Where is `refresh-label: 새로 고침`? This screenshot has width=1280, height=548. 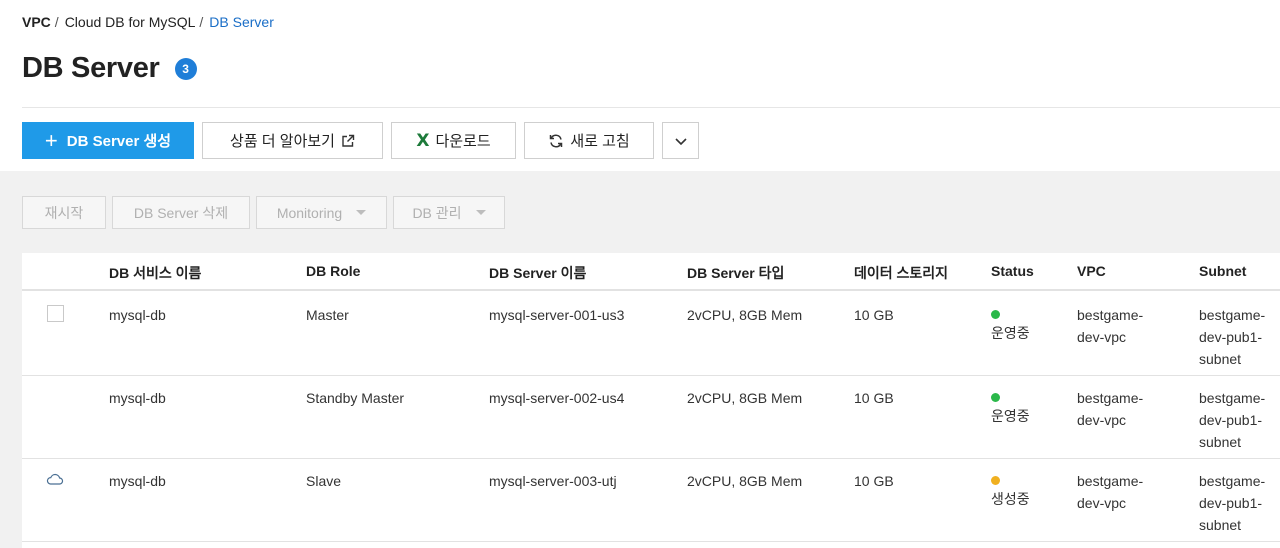 refresh-label: 새로 고침 is located at coordinates (600, 141).